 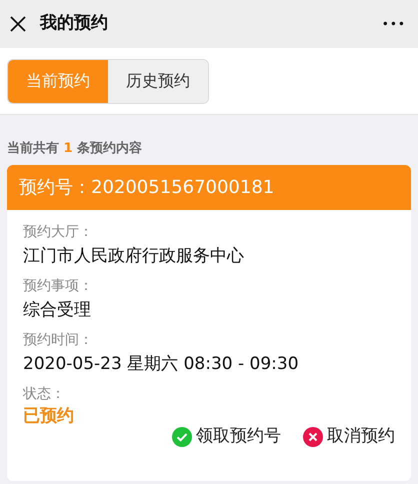 What do you see at coordinates (49, 416) in the screenshot?
I see `field-value: 已预约` at bounding box center [49, 416].